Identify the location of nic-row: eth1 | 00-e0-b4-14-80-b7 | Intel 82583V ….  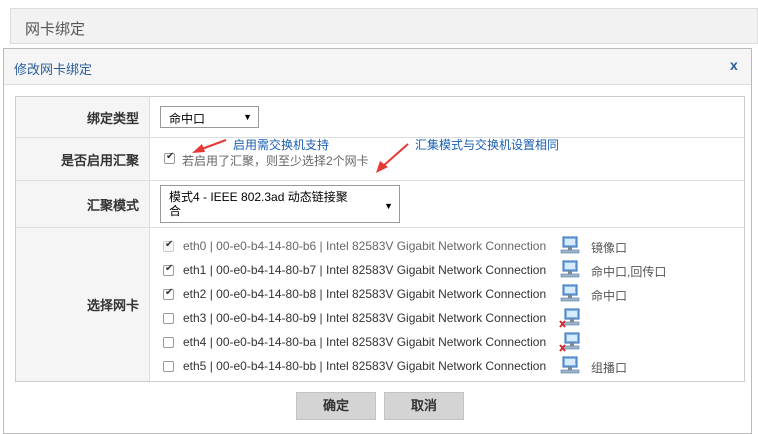
(453, 271).